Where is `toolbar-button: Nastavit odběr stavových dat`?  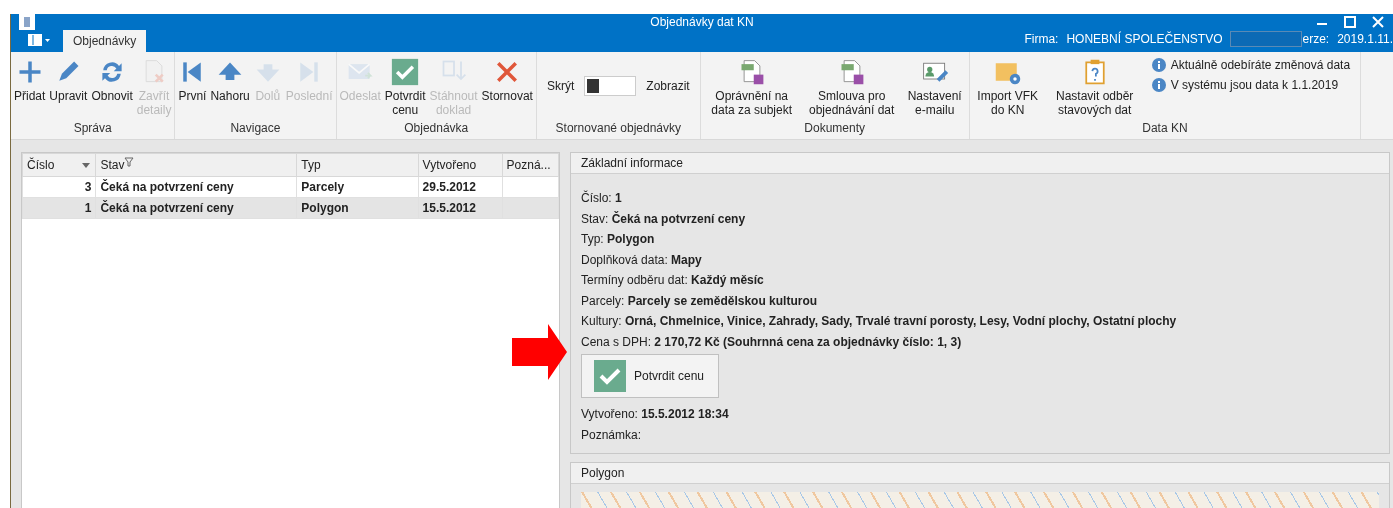 toolbar-button: Nastavit odběr stavových dat is located at coordinates (1094, 87).